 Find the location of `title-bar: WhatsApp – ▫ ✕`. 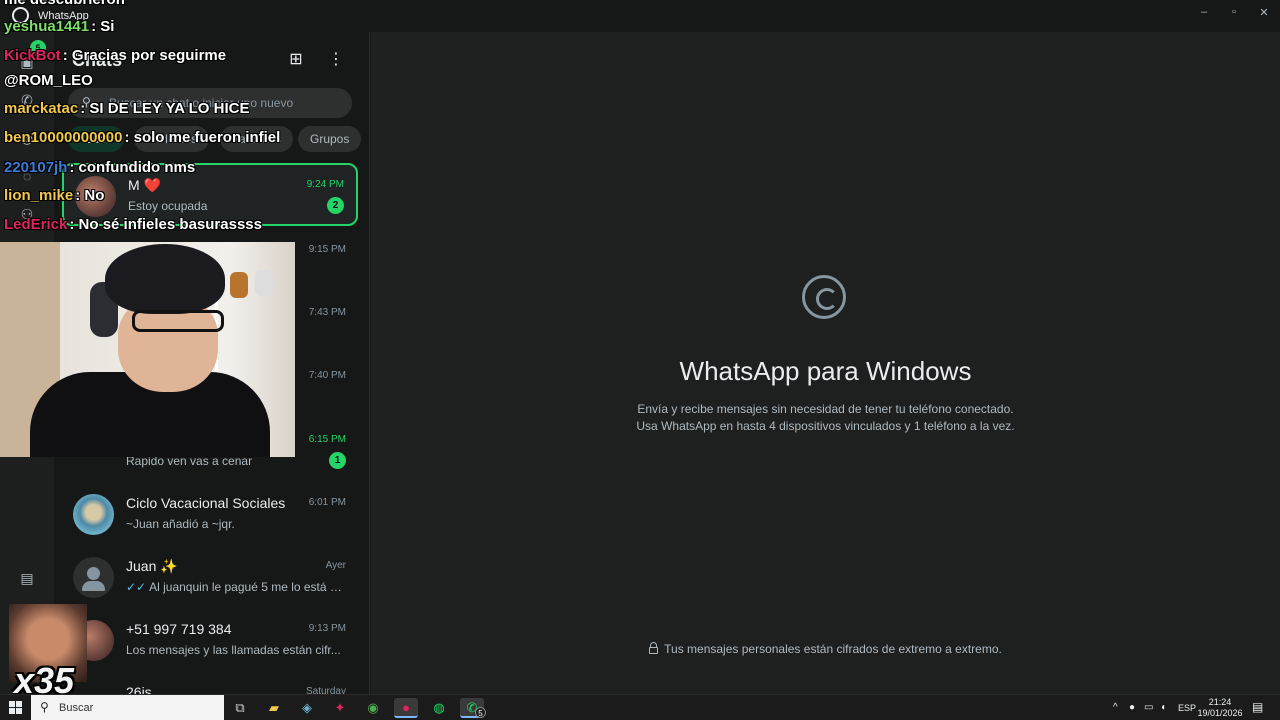

title-bar: WhatsApp – ▫ ✕ is located at coordinates (640, 16).